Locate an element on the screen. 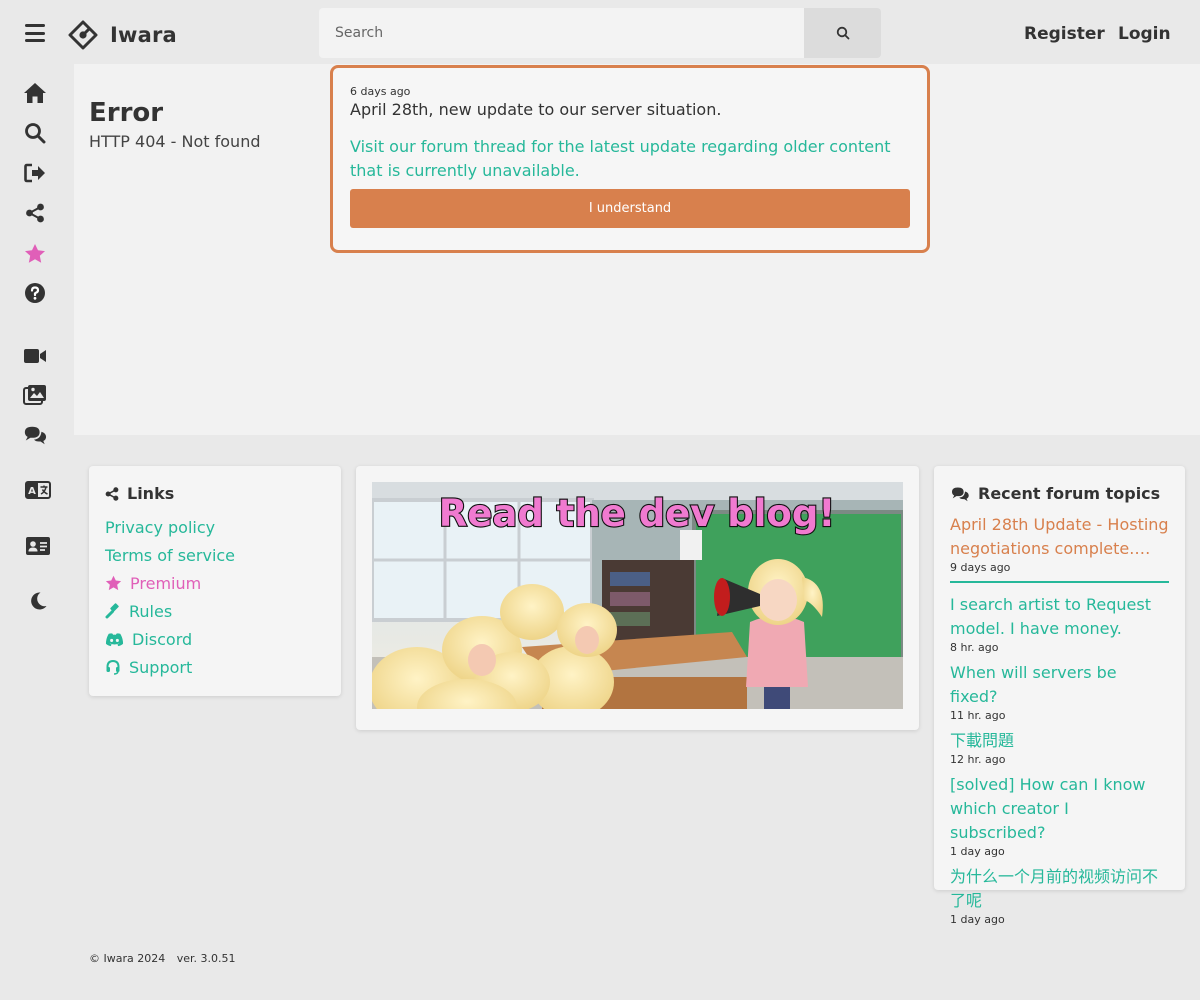 The width and height of the screenshot is (1200, 1000). menu-icon is located at coordinates (35, 33).